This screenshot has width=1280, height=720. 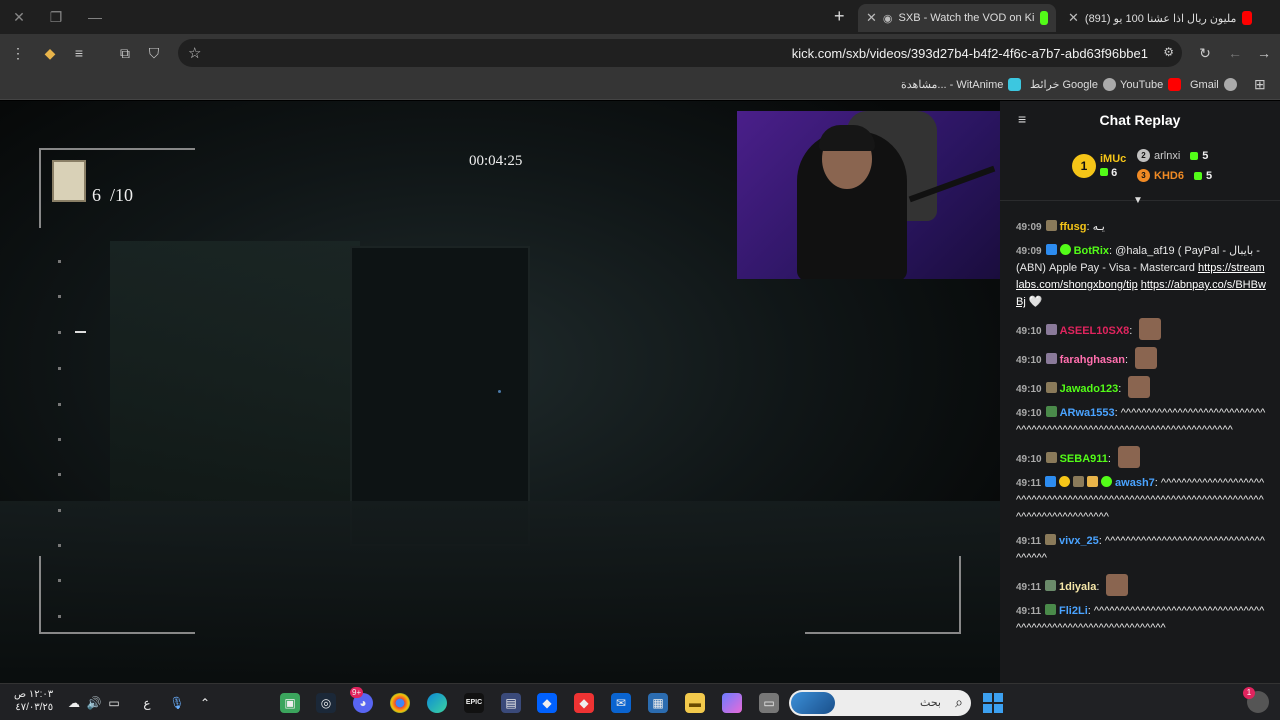 I want to click on input-language: ع, so click(x=147, y=703).